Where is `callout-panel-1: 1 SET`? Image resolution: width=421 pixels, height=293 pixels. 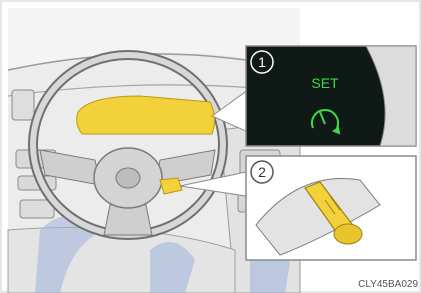 callout-panel-1: 1 SET is located at coordinates (331, 96).